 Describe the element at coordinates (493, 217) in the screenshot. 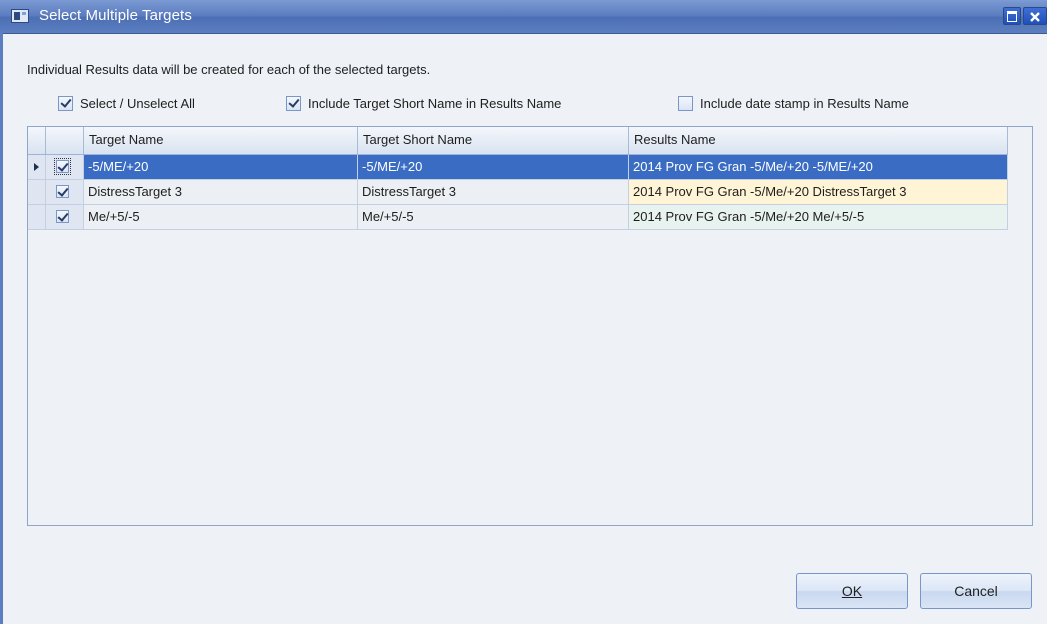

I see `target-short-name-cell: Me/+5/-5` at that location.